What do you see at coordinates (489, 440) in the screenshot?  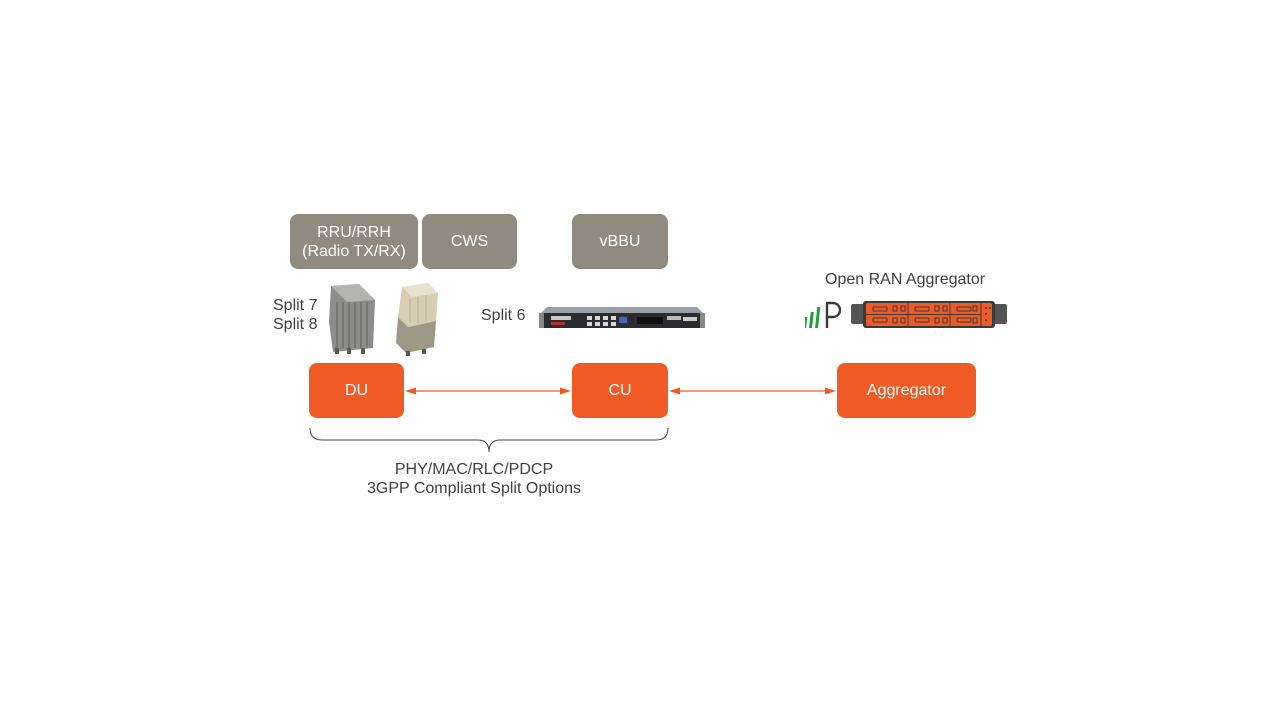 I see `curly-brace` at bounding box center [489, 440].